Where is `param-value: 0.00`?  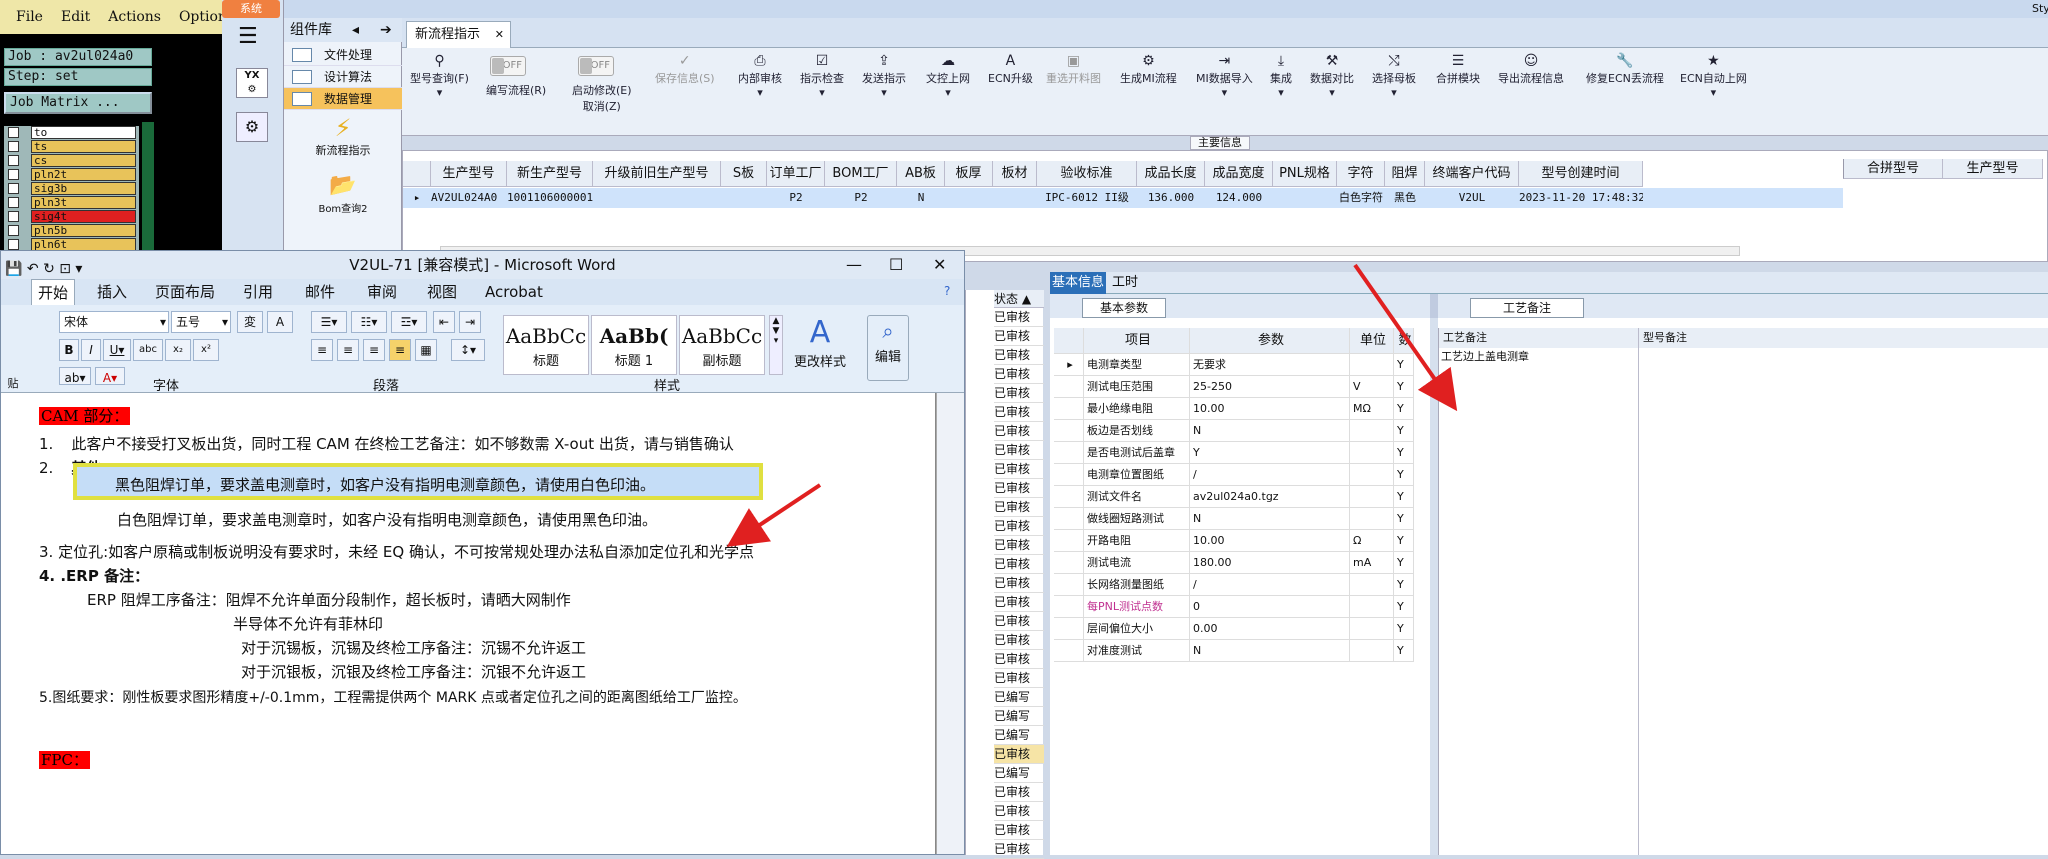
param-value: 0.00 is located at coordinates (1270, 629).